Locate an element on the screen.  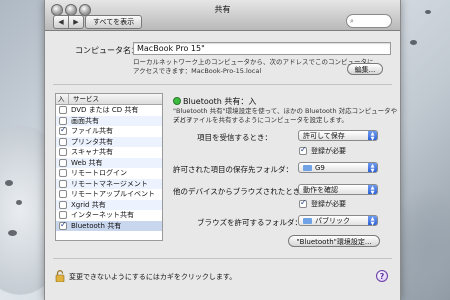
require-pairing-browse-checkbox: 登録が必要 is located at coordinates (322, 203).